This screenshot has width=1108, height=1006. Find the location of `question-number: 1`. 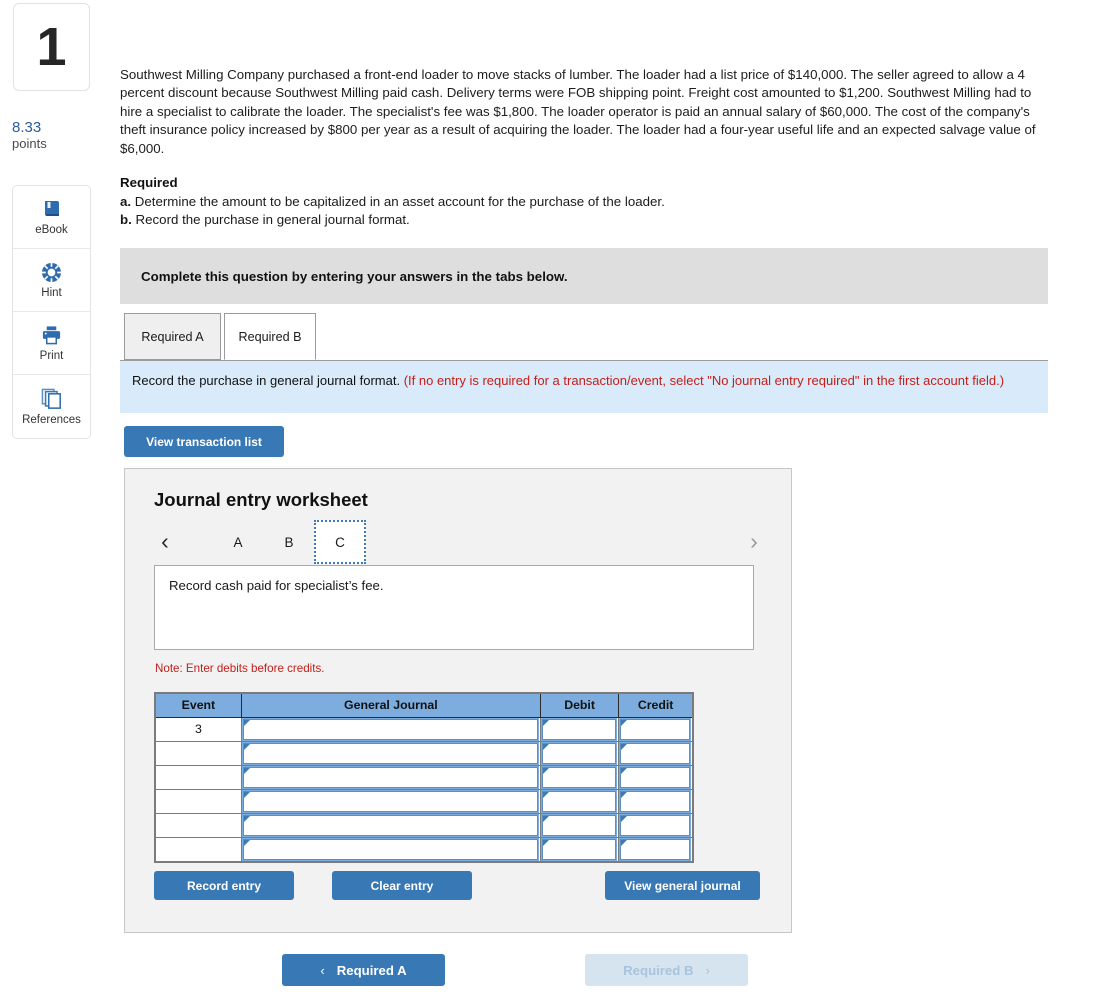

question-number: 1 is located at coordinates (51, 47).